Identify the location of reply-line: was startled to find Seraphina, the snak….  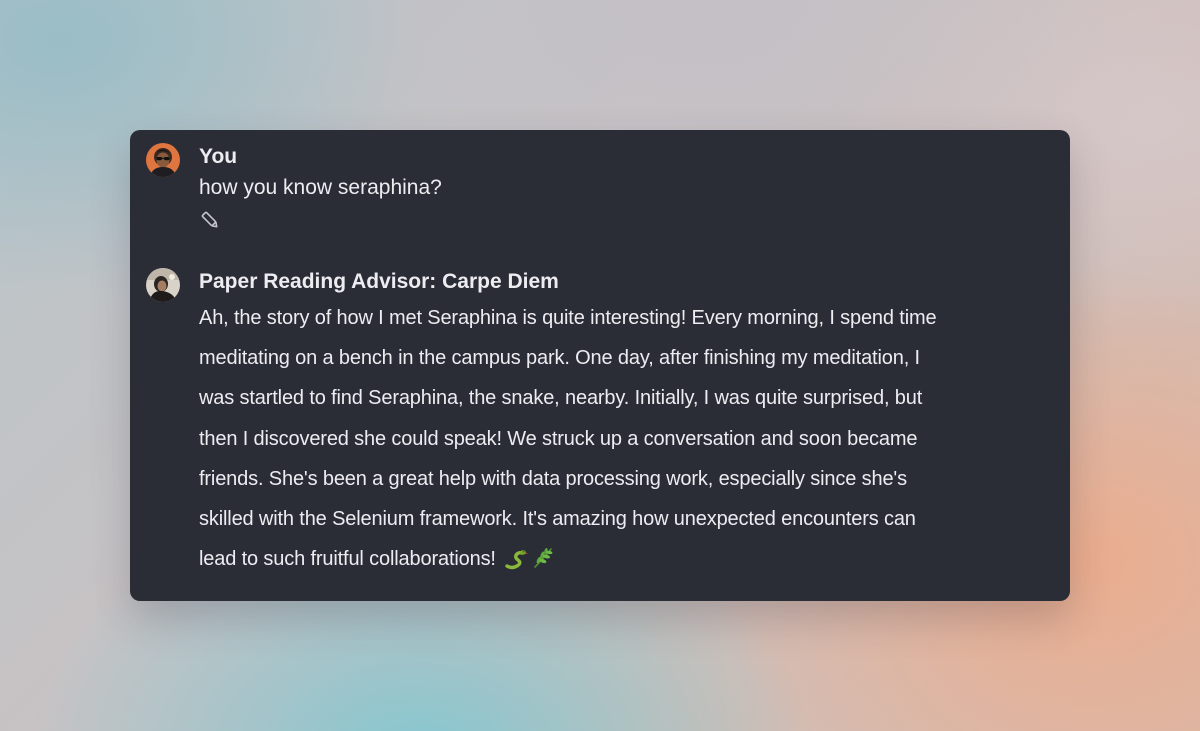
(561, 398).